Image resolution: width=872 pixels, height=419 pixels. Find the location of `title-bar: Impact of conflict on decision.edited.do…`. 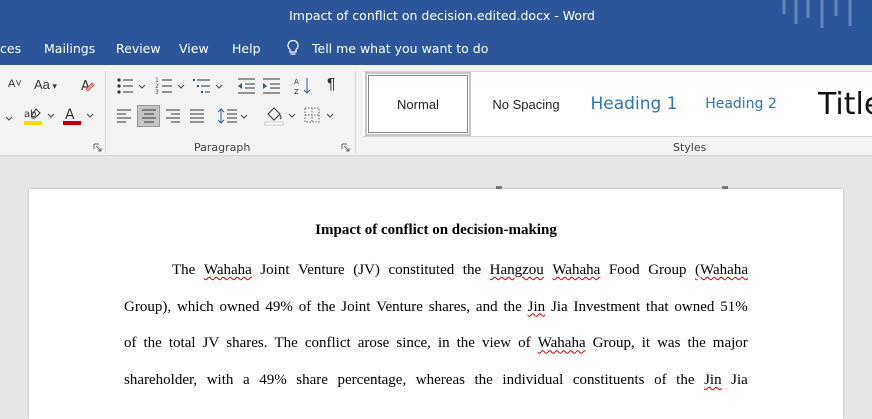

title-bar: Impact of conflict on decision.edited.do… is located at coordinates (436, 16).